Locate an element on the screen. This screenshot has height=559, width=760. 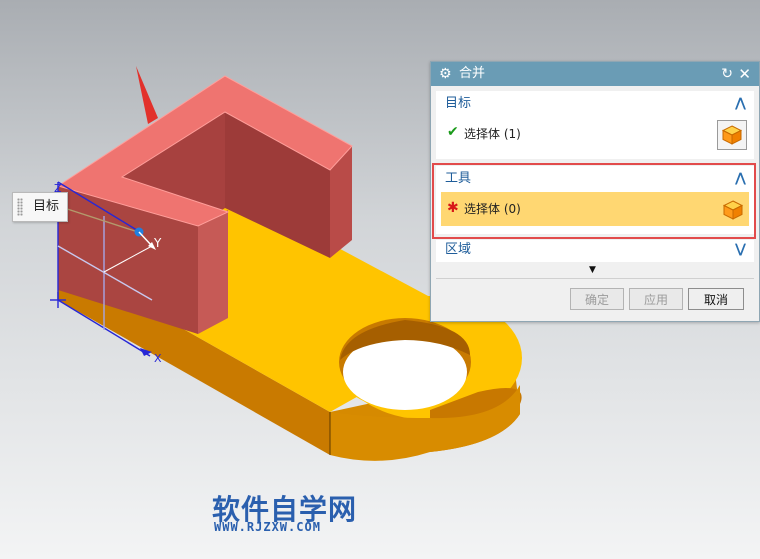
required-asterisk-icon: ✱ is located at coordinates (453, 208).